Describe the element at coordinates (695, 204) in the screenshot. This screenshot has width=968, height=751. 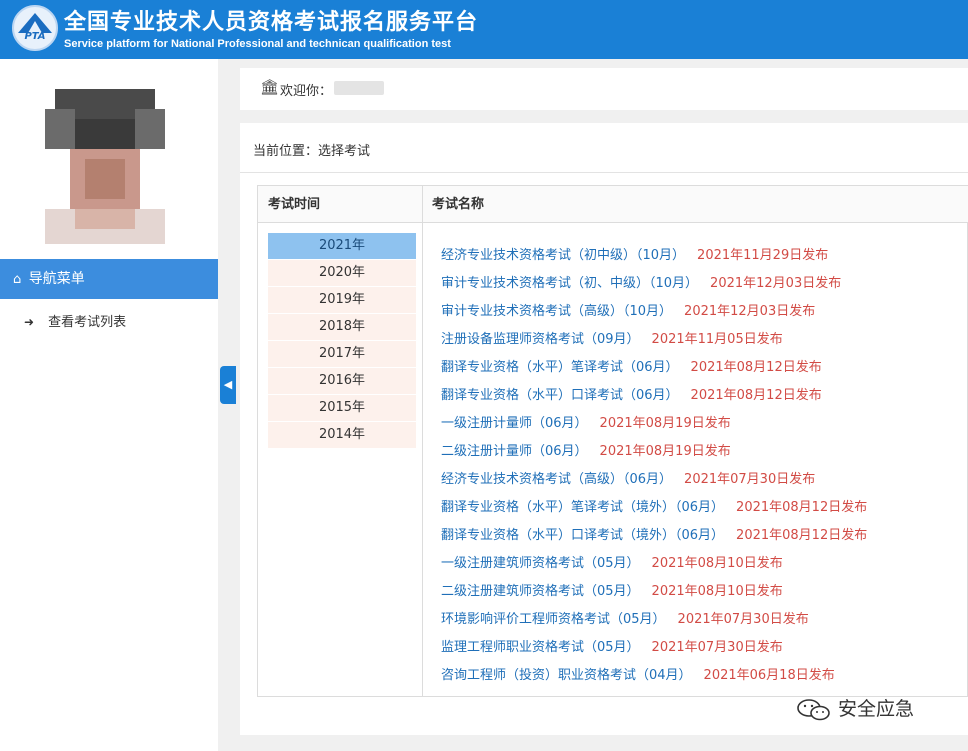
I see `exam-column-header: 考试名称` at that location.